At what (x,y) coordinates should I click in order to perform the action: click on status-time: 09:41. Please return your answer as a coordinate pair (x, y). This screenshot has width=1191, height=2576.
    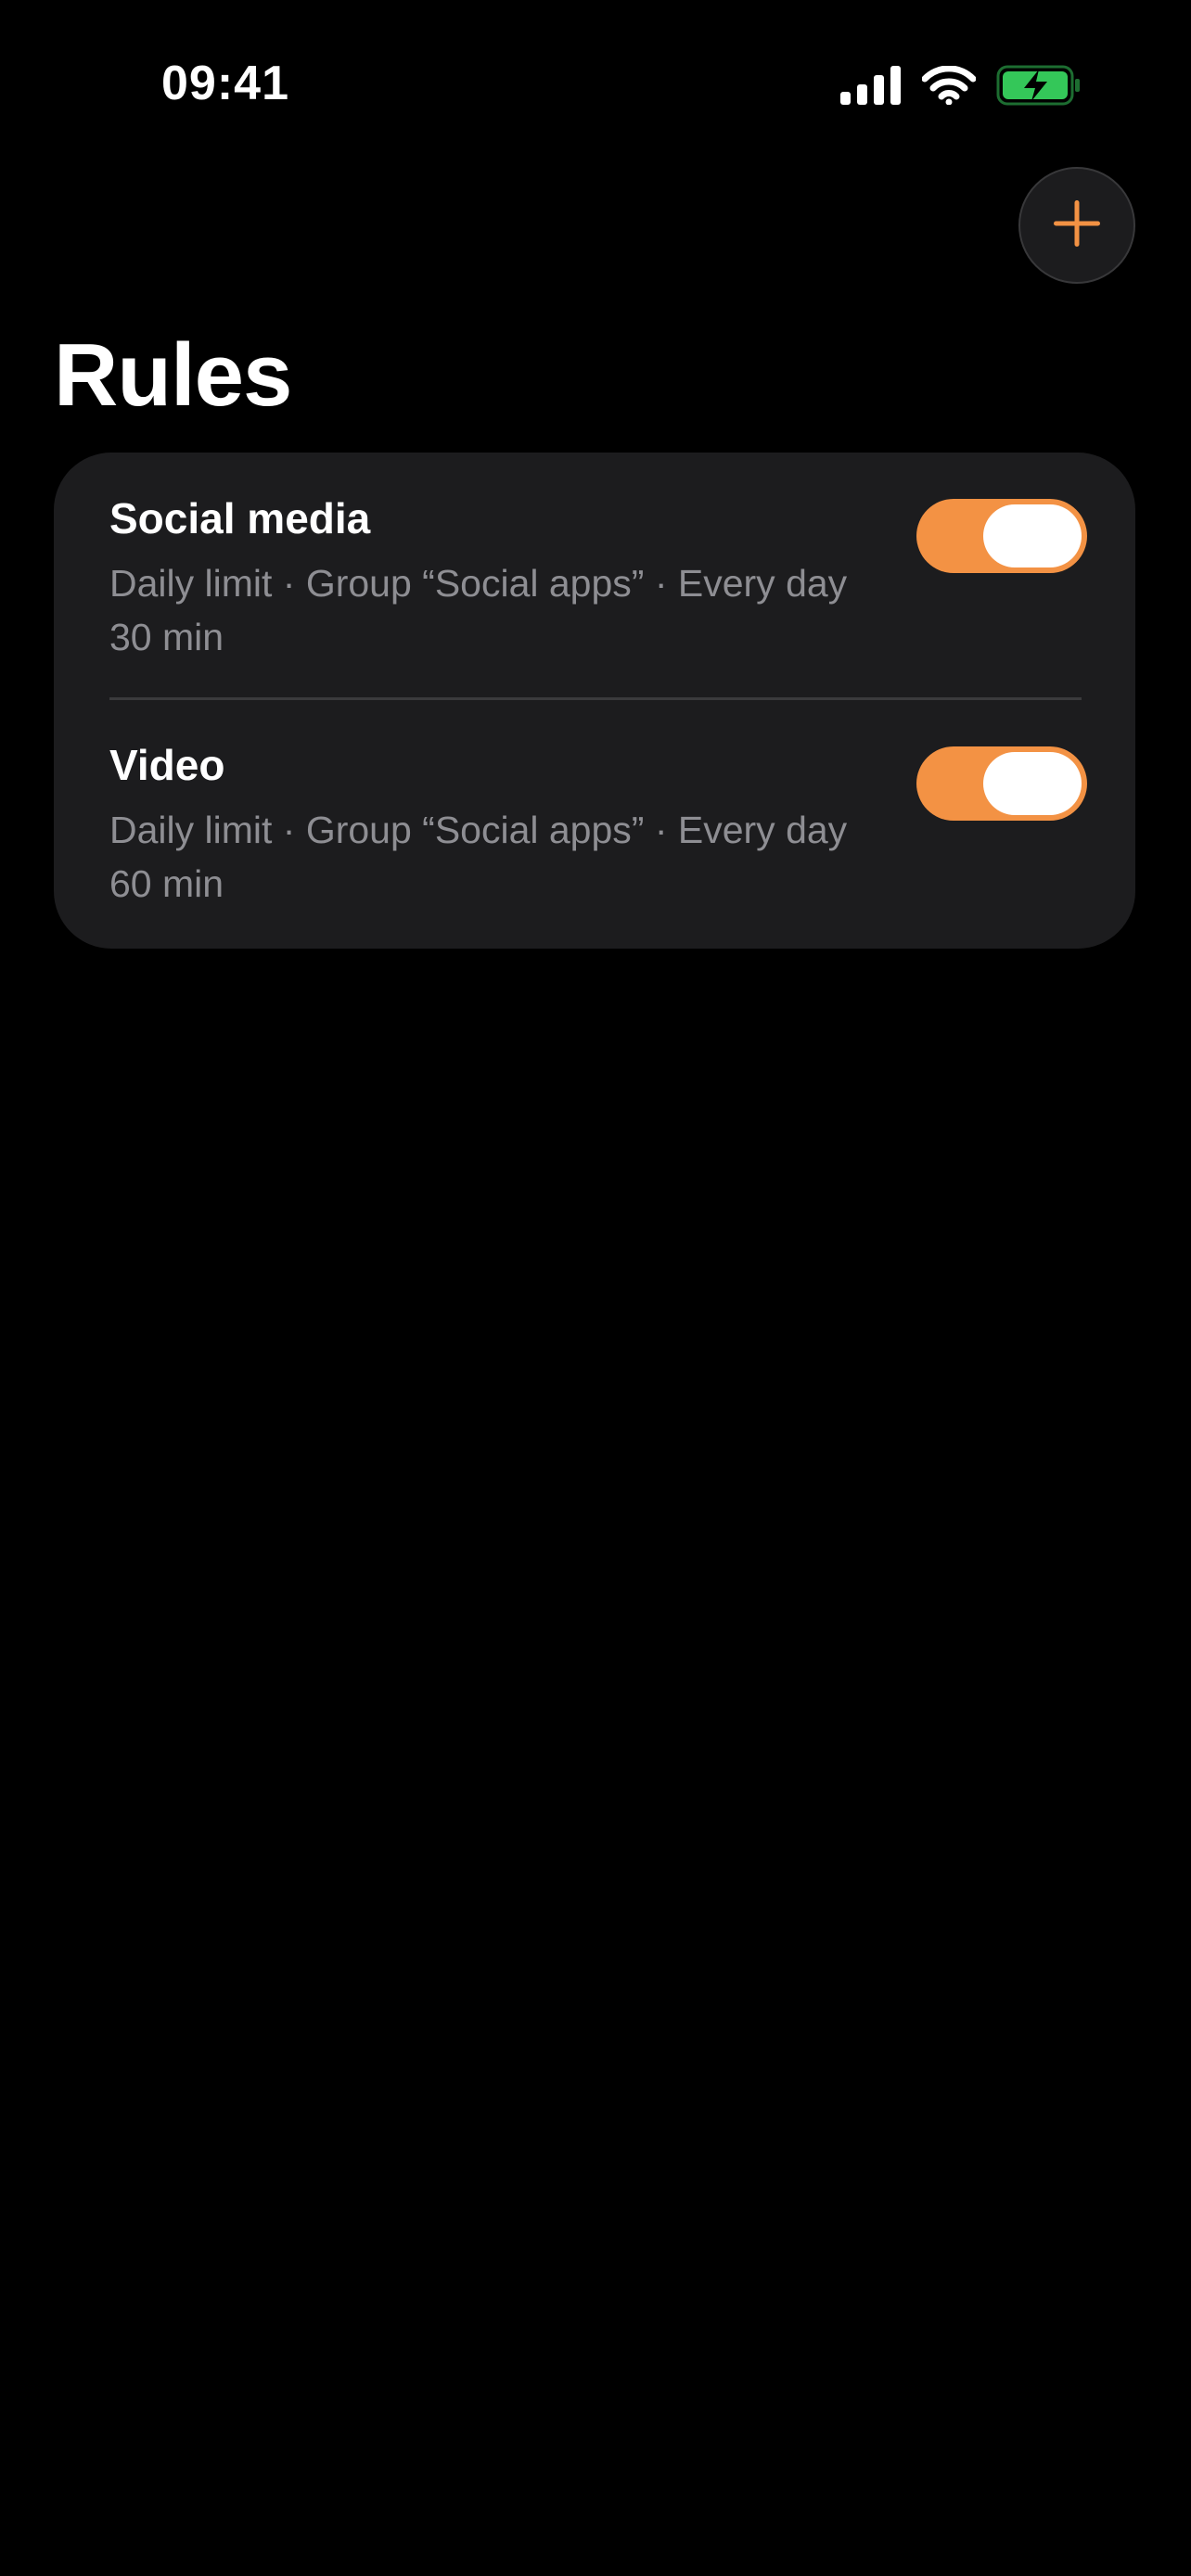
    Looking at the image, I should click on (225, 84).